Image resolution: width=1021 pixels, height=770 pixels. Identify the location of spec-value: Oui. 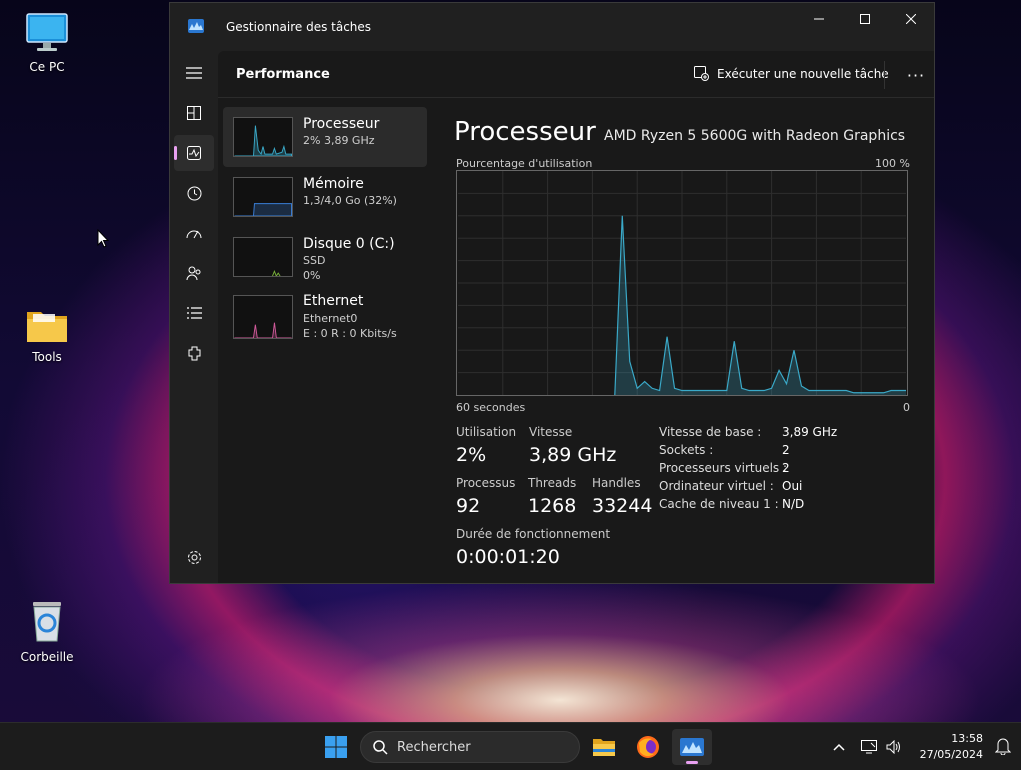
(792, 486).